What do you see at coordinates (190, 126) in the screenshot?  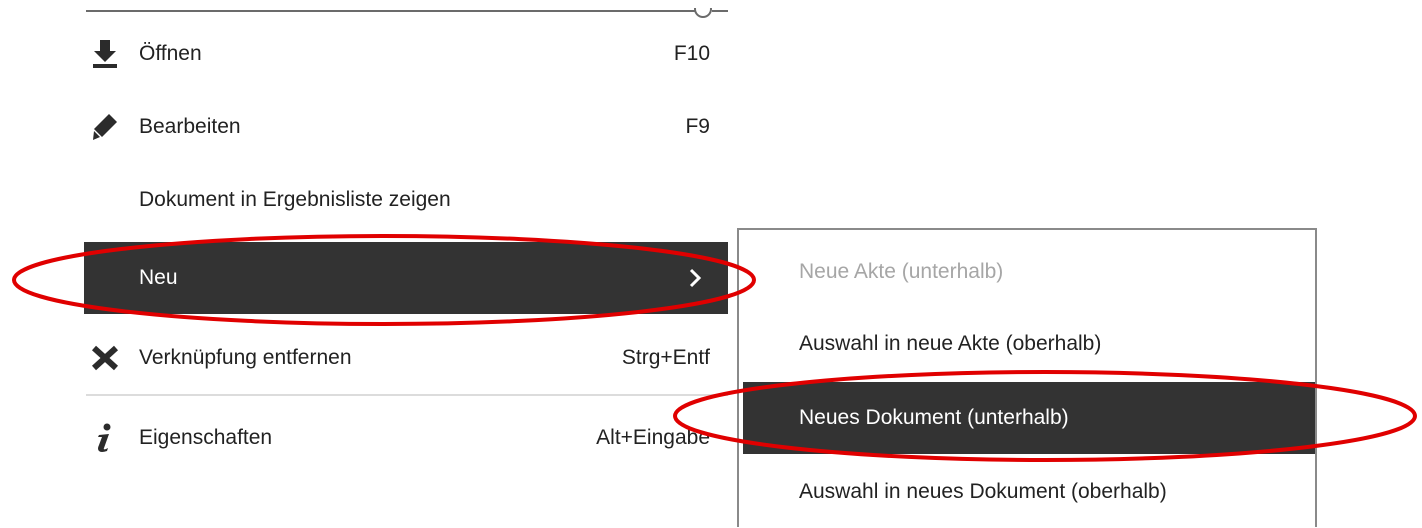 I see `menu-item-label: Bearbeiten` at bounding box center [190, 126].